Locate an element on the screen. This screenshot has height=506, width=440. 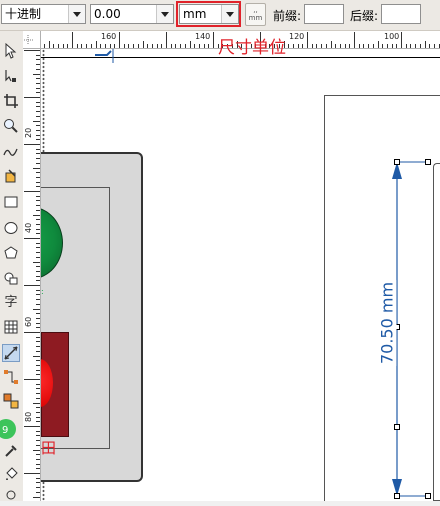
suffix-input is located at coordinates (401, 14).